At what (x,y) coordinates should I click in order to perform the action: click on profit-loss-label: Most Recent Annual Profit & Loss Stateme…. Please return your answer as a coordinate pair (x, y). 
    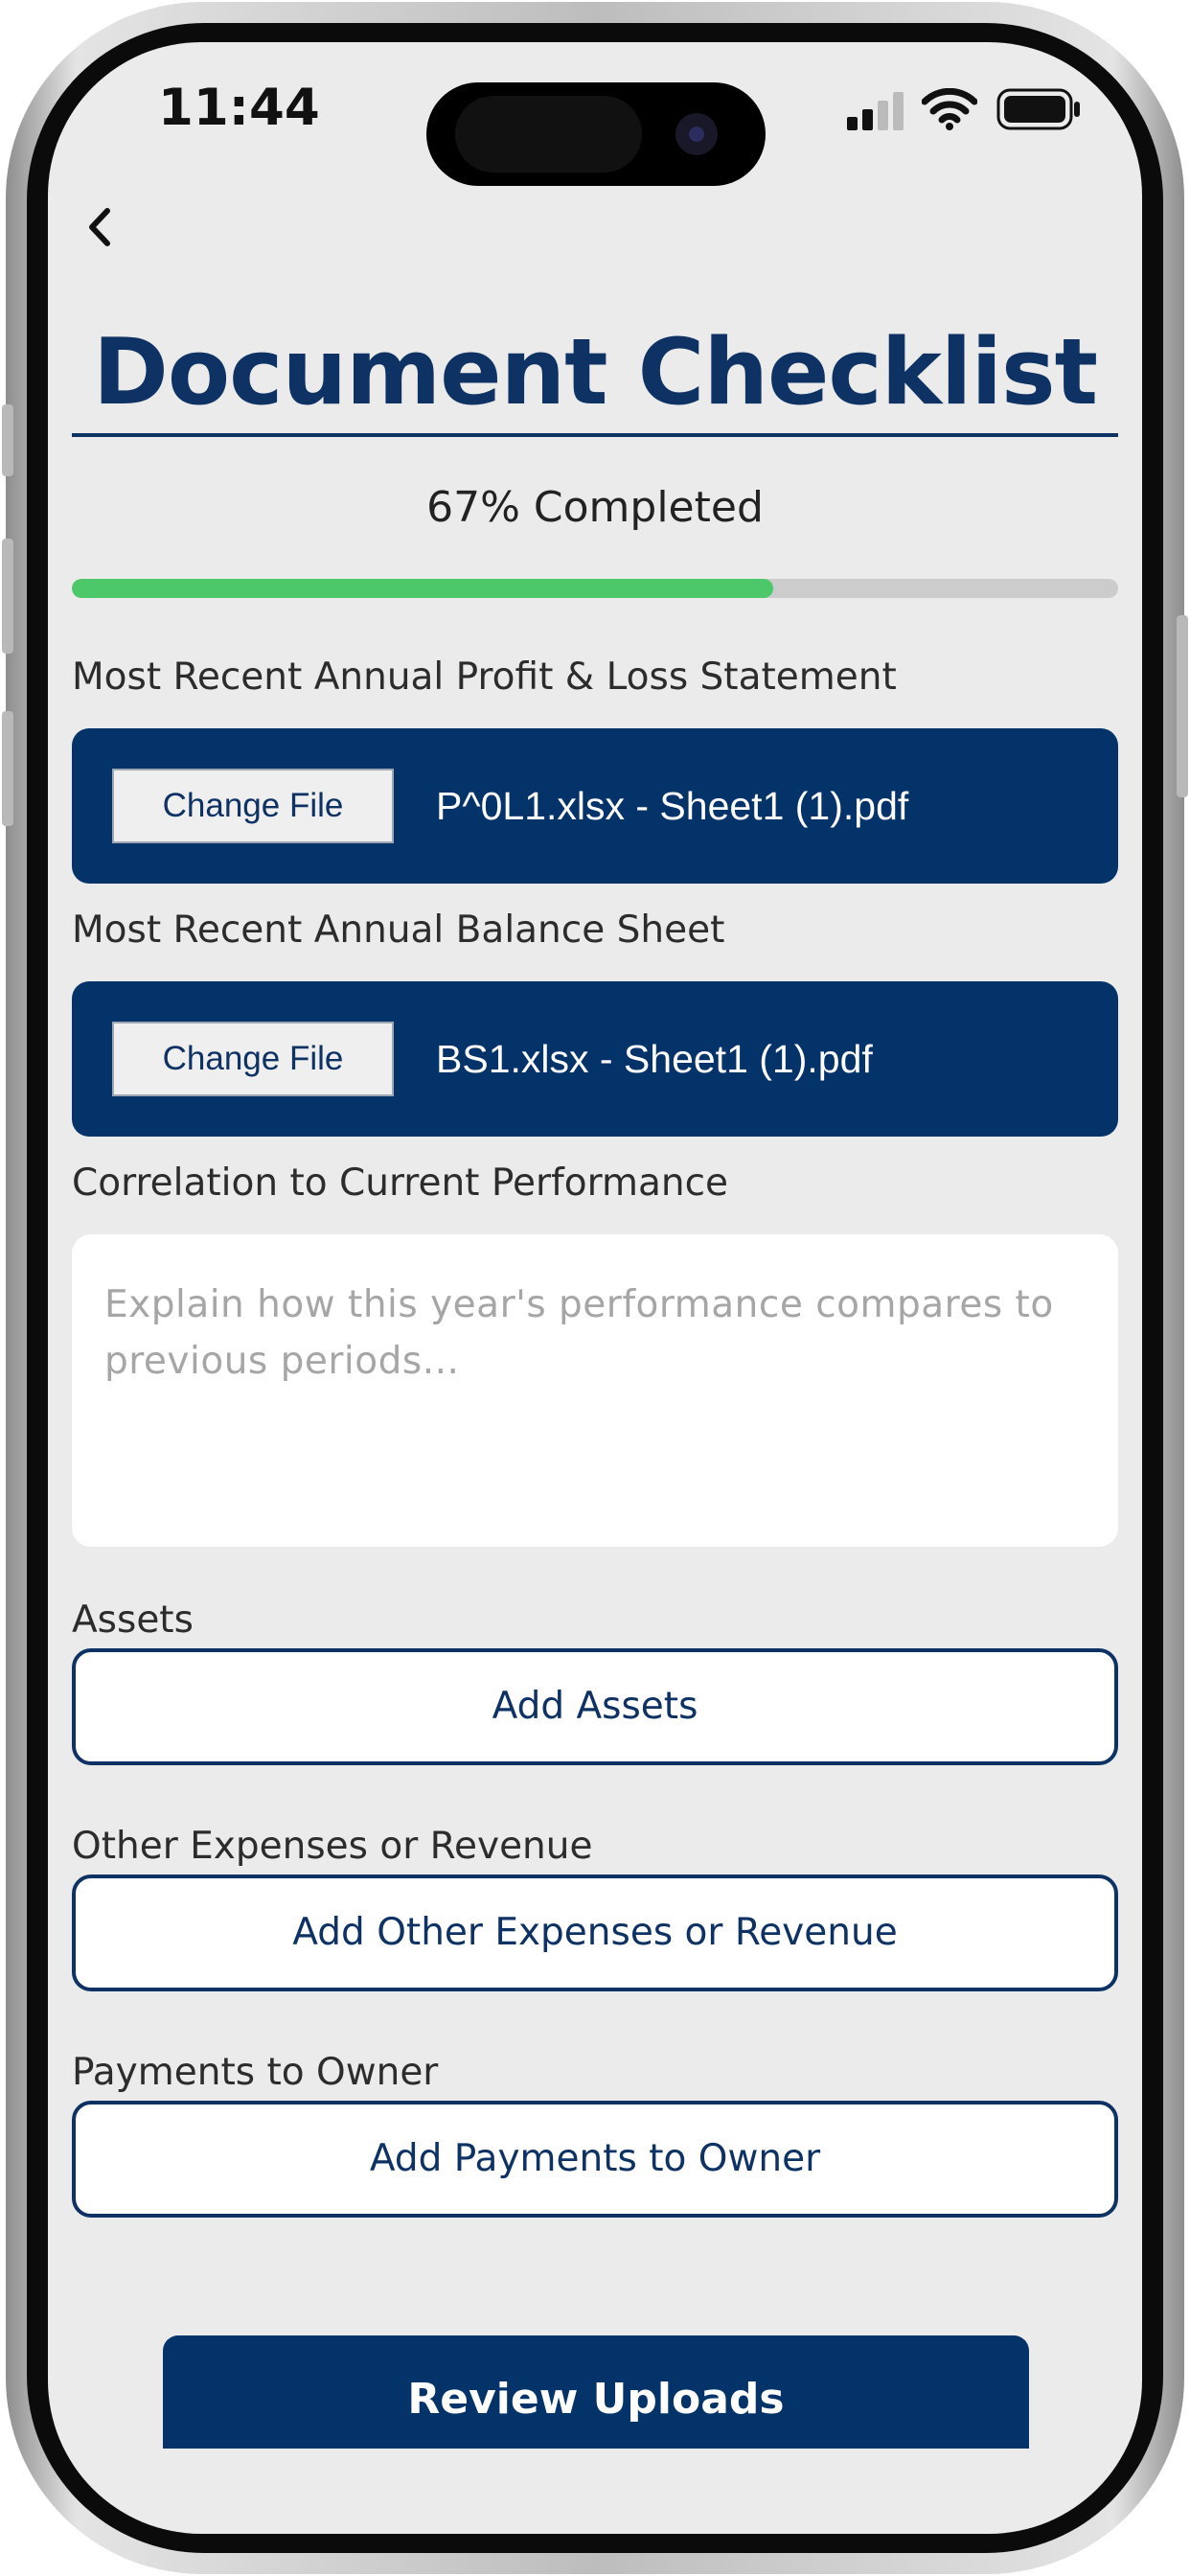
    Looking at the image, I should click on (484, 677).